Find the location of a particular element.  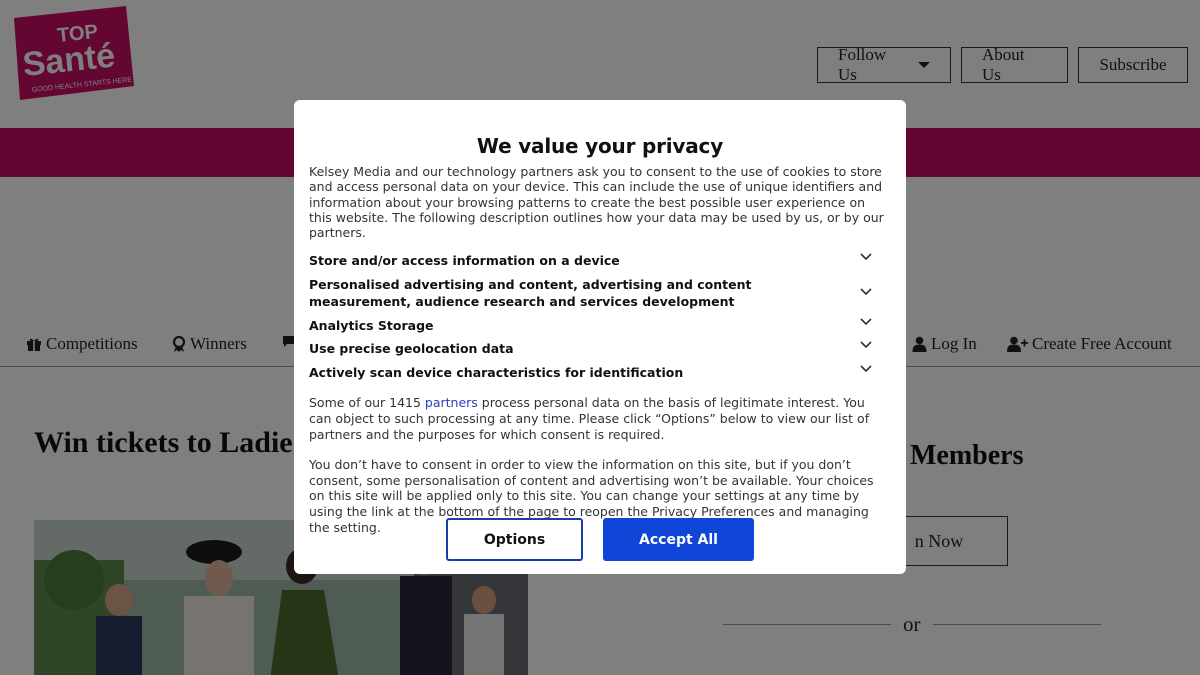

purpose-label: Analytics Storage is located at coordinates (371, 325).